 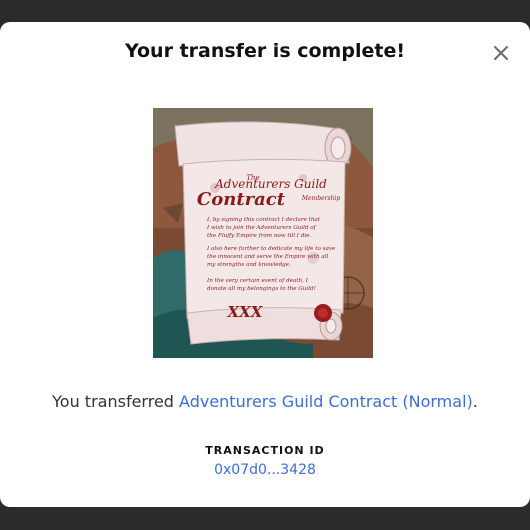 What do you see at coordinates (257, 281) in the screenshot?
I see `scroll-line: In the very certain event of death, I` at bounding box center [257, 281].